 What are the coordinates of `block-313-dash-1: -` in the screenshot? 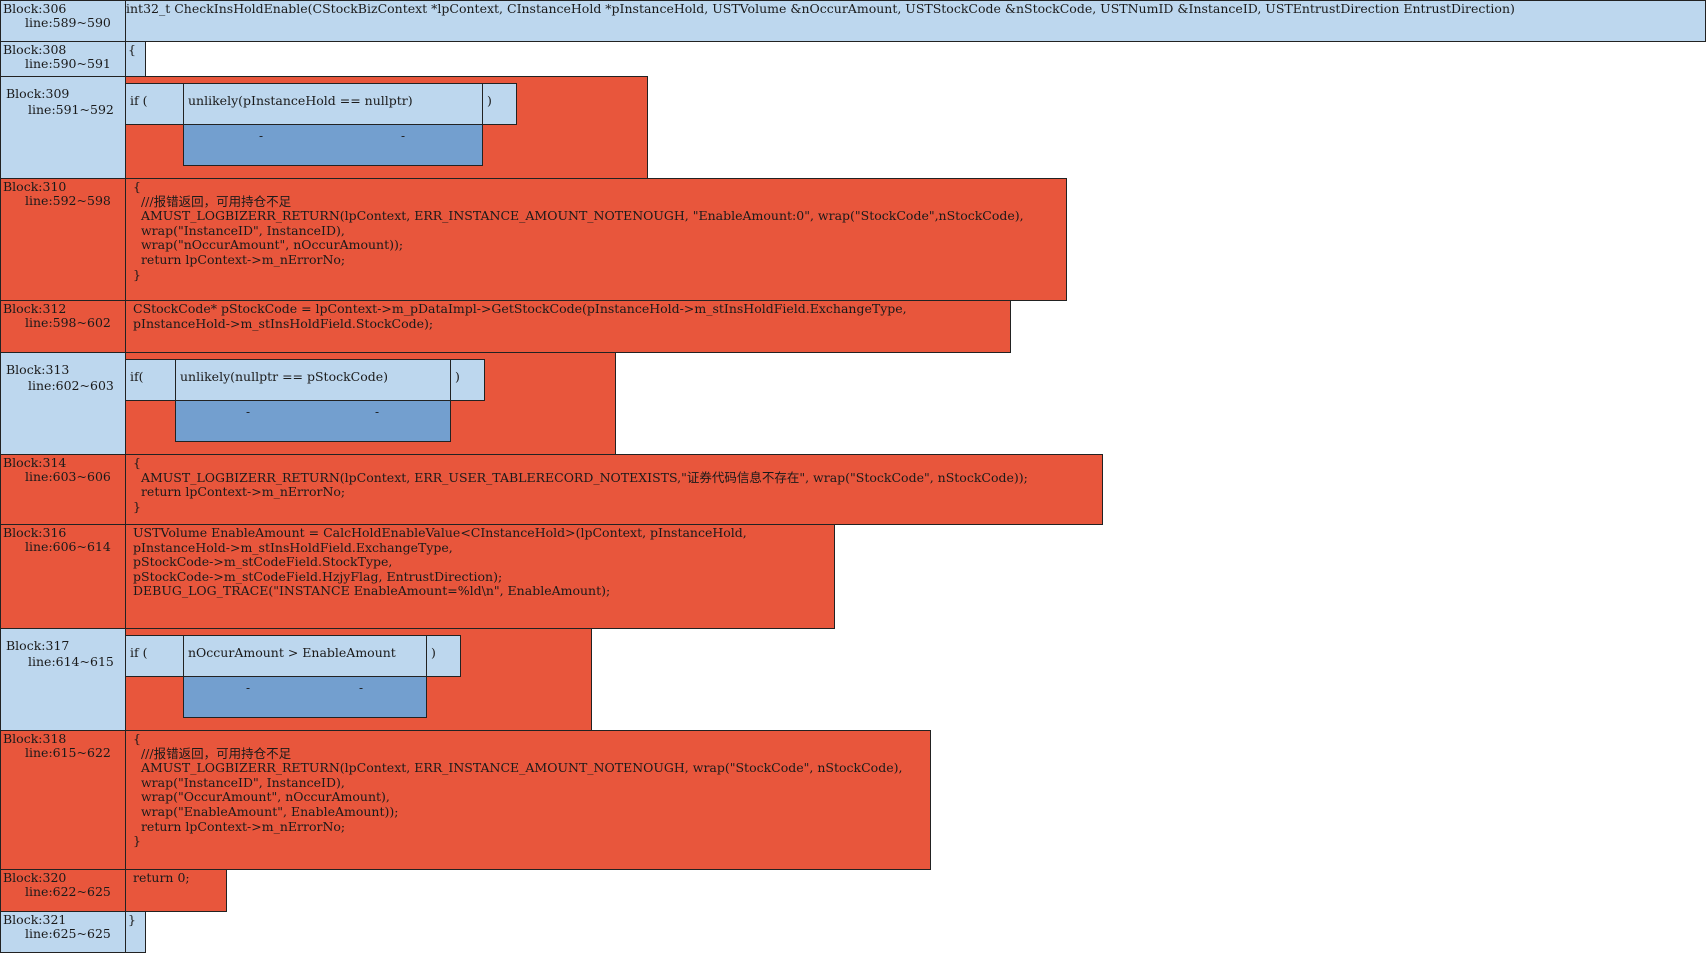 It's located at (248, 412).